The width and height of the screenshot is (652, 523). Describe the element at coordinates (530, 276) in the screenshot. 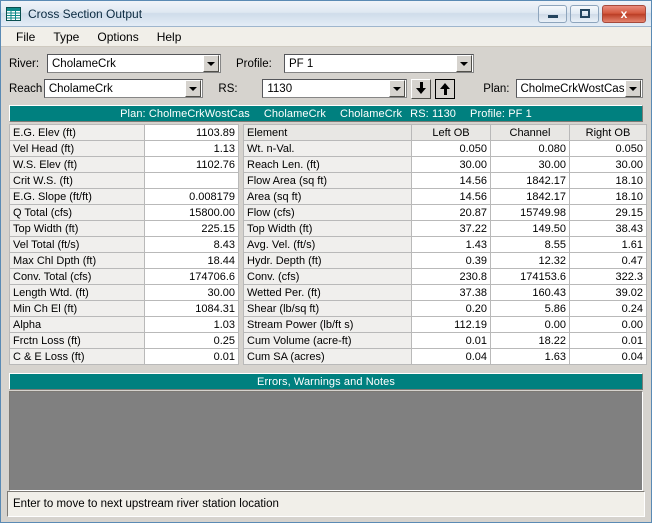

I see `cell-channel: 174153.6` at that location.